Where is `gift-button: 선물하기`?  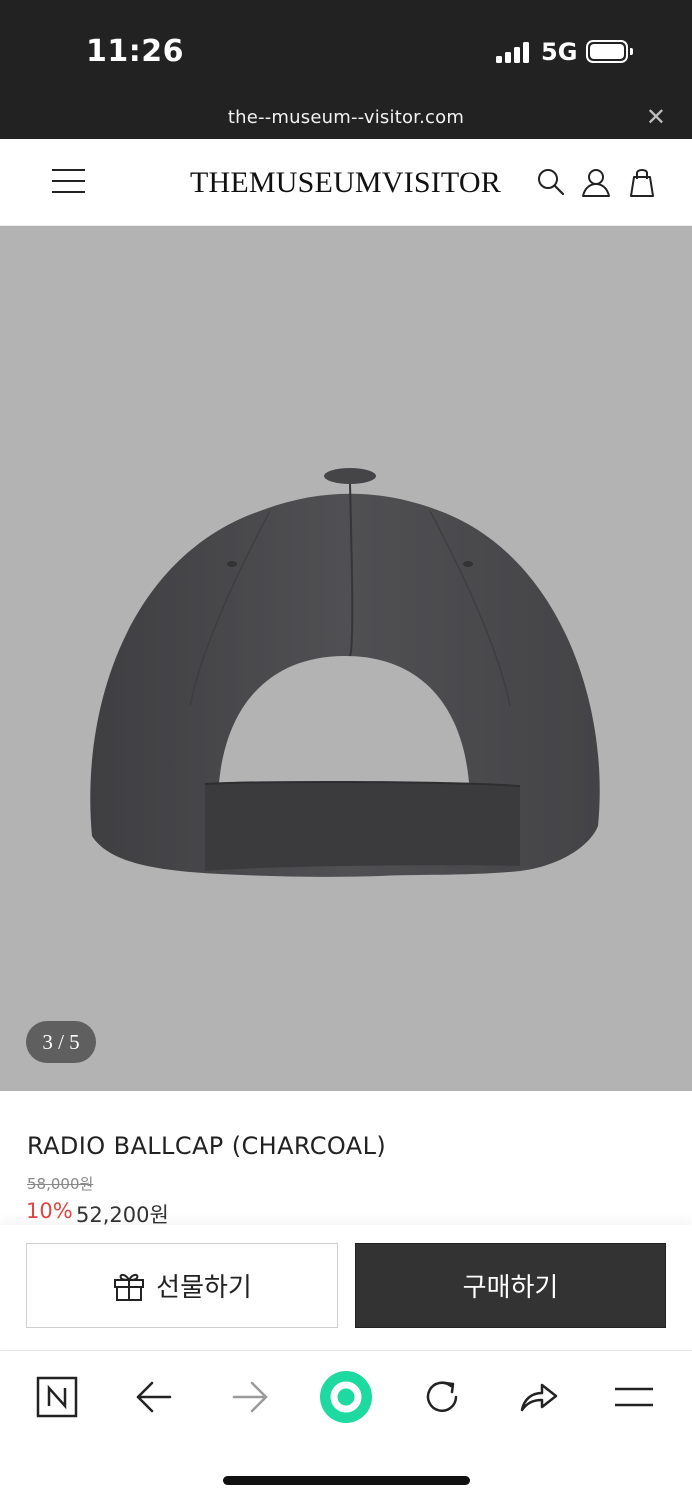 gift-button: 선물하기 is located at coordinates (182, 1285).